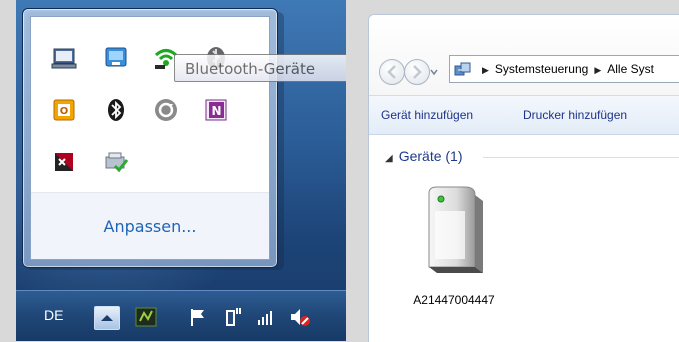  I want to click on power-icon, so click(232, 317).